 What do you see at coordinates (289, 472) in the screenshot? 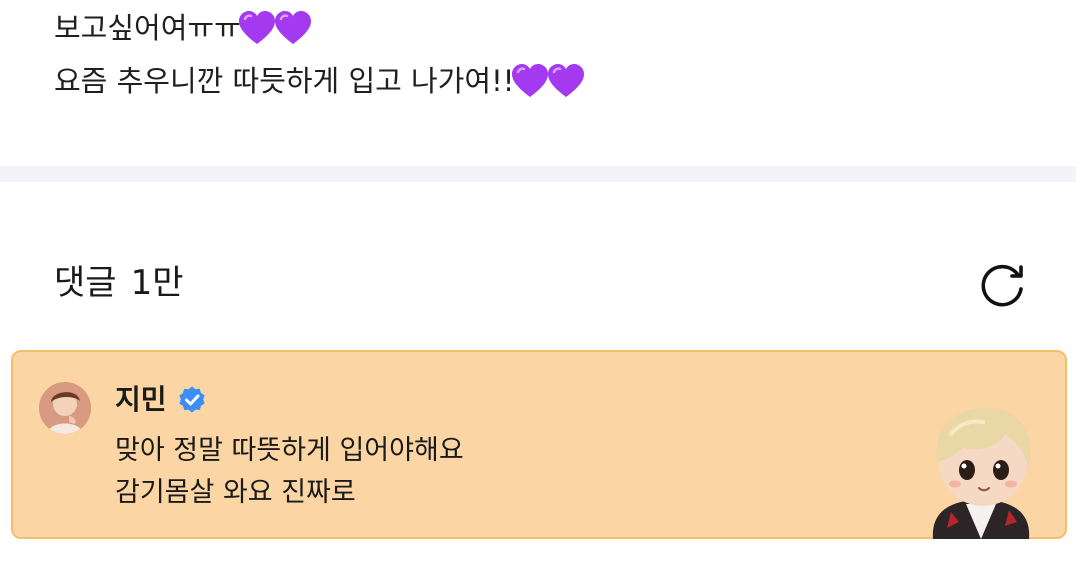
I see `comment-text: 맞아 정말 따뜻하게 입어야해요 감기몸살 와요 진짜로` at bounding box center [289, 472].